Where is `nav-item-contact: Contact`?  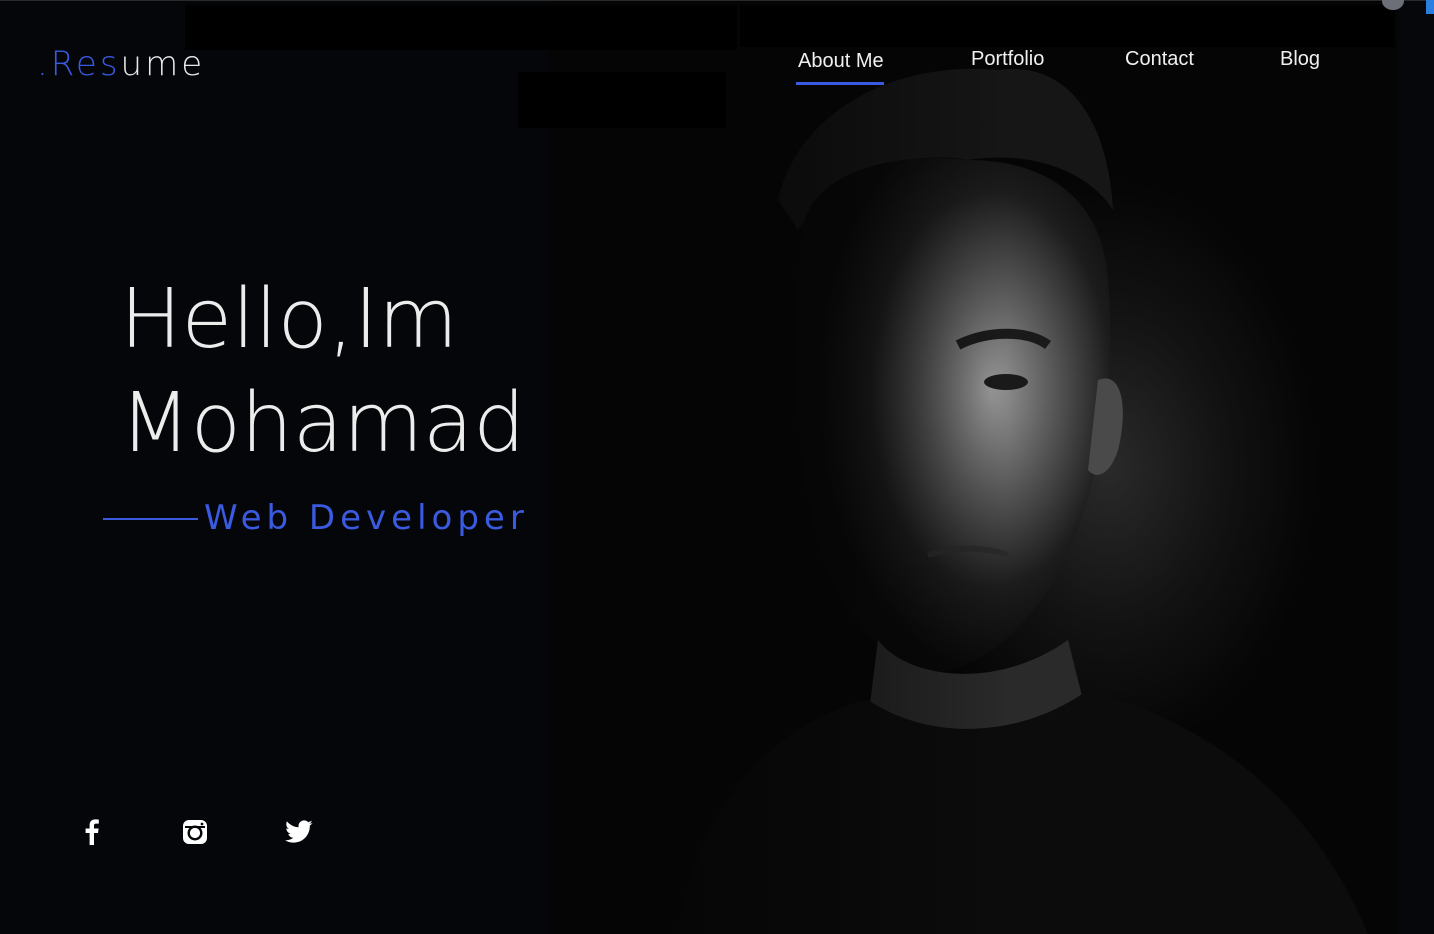
nav-item-contact: Contact is located at coordinates (1159, 59).